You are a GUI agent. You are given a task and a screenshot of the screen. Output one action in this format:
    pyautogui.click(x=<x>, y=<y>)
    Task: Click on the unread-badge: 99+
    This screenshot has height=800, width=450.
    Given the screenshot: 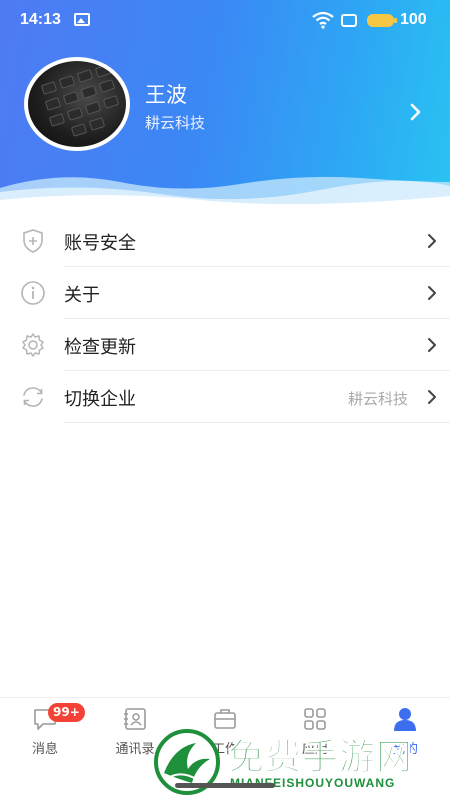 What is the action you would take?
    pyautogui.click(x=66, y=712)
    